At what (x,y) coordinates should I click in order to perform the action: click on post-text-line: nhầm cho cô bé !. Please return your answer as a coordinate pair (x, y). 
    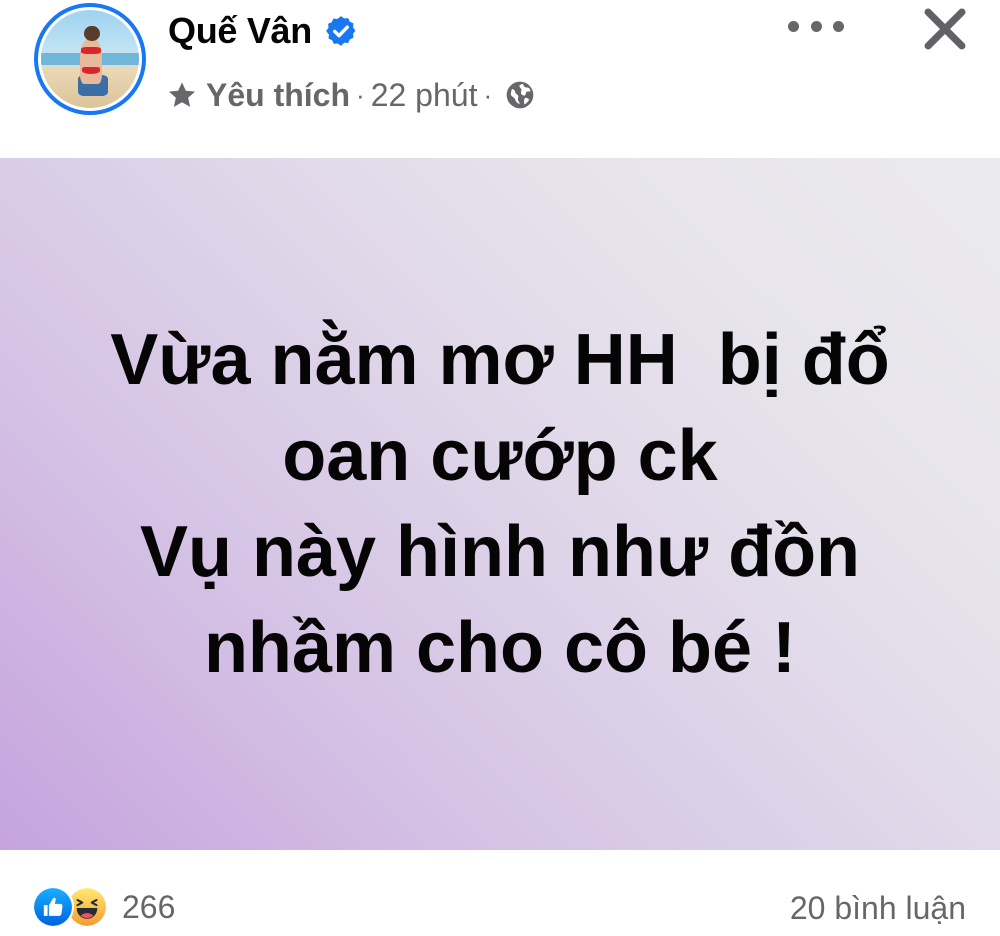
    Looking at the image, I should click on (500, 648).